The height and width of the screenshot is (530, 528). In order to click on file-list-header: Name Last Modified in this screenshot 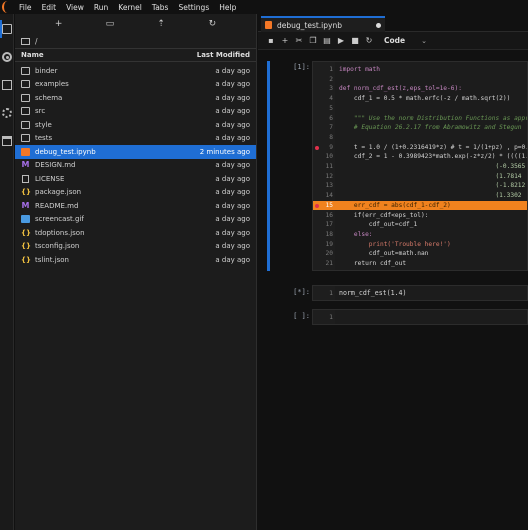, I will do `click(135, 55)`.